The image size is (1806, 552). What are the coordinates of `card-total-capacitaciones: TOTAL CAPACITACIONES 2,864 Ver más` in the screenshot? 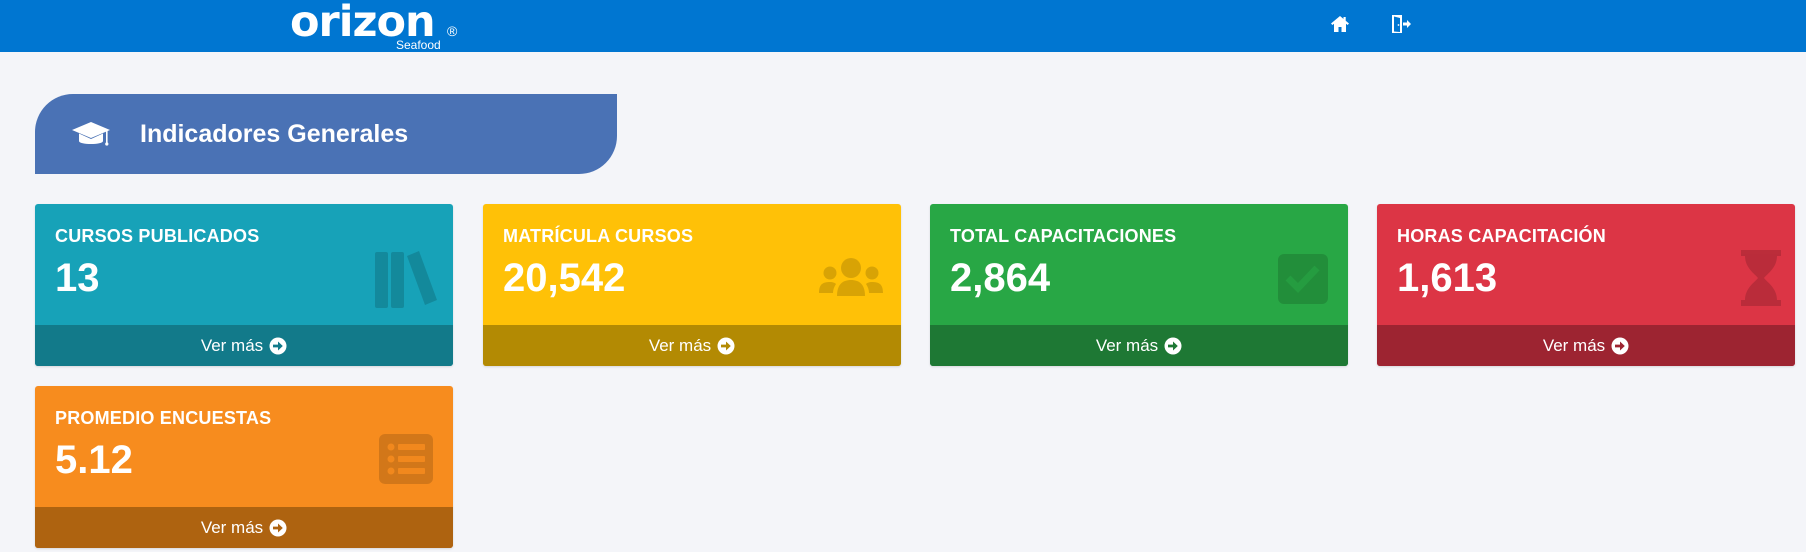 It's located at (1139, 285).